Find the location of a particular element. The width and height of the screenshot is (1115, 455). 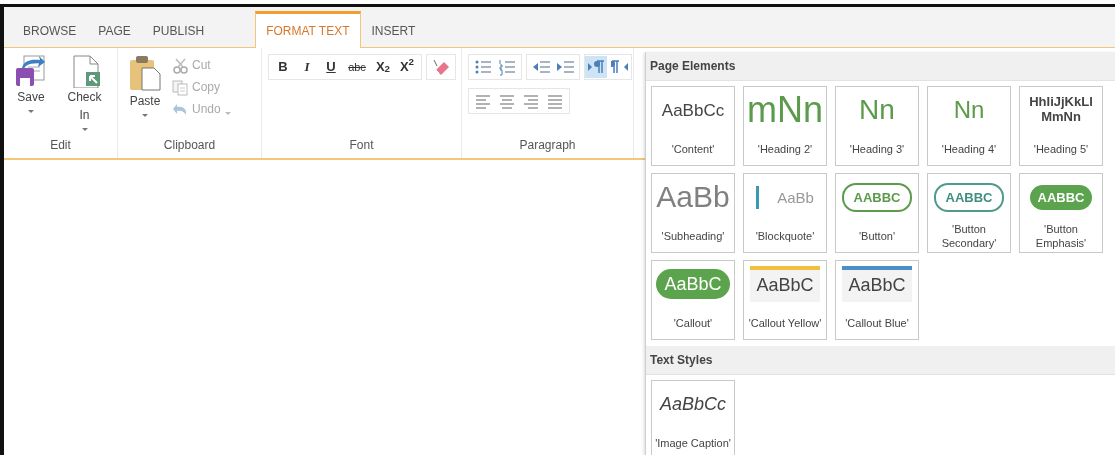

align-center-icon is located at coordinates (507, 101).